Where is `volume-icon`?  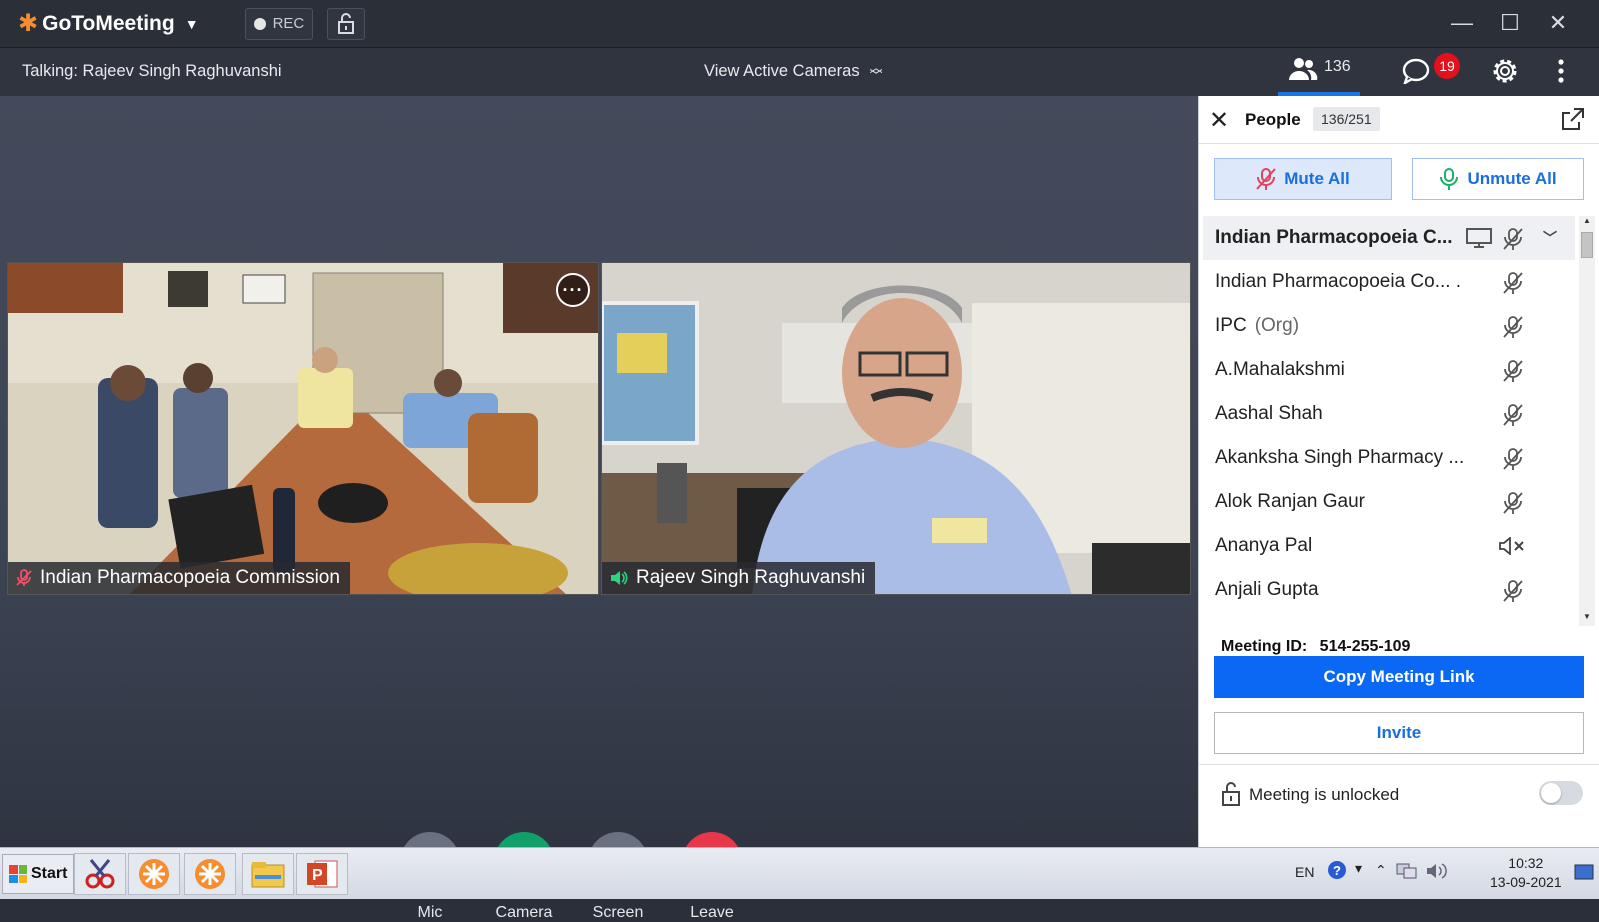
volume-icon is located at coordinates (1437, 872).